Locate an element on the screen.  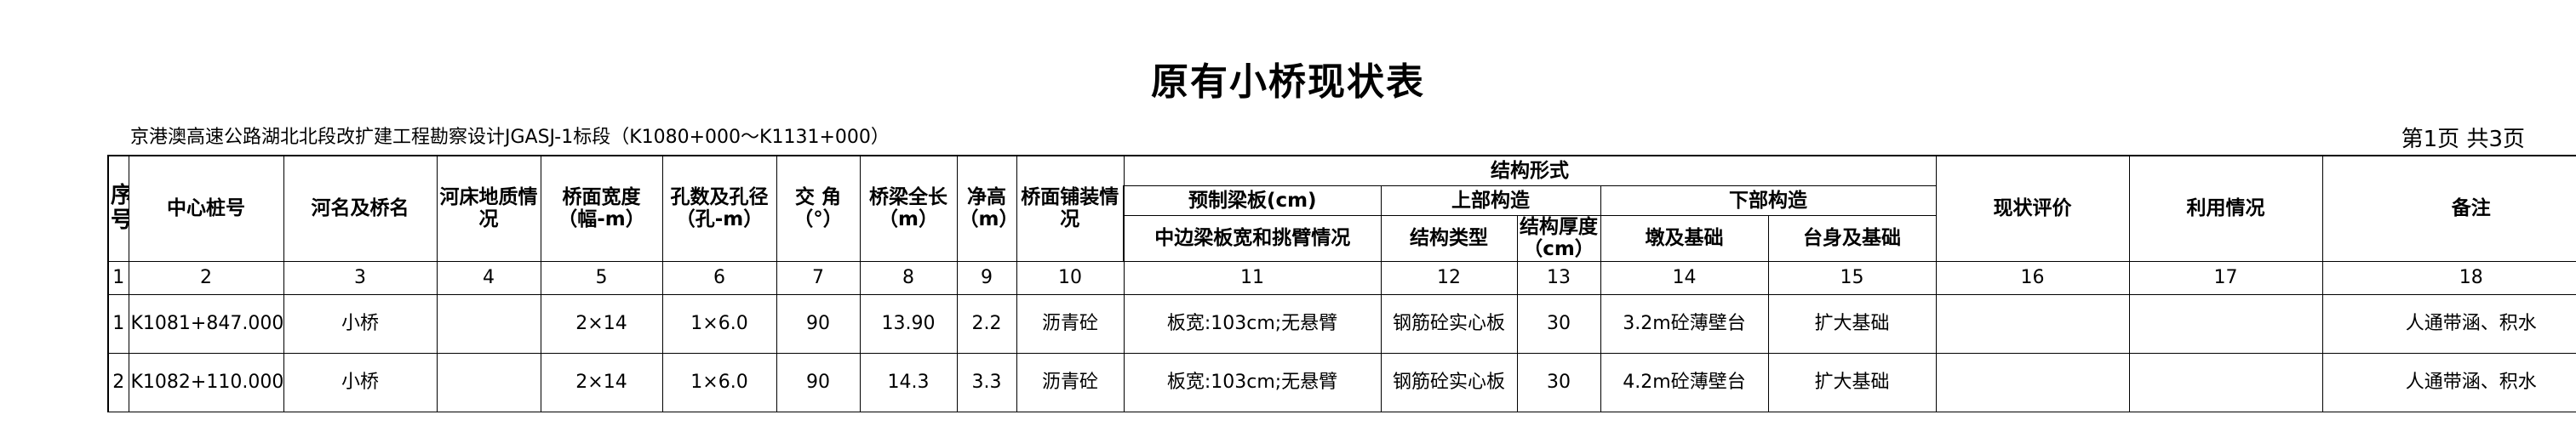
header-precast-slab: 预制梁板(cm) is located at coordinates (1252, 200).